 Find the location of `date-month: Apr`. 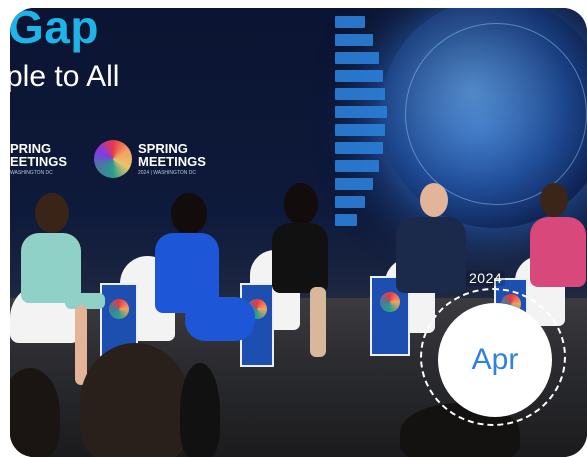

date-month: Apr is located at coordinates (495, 359).